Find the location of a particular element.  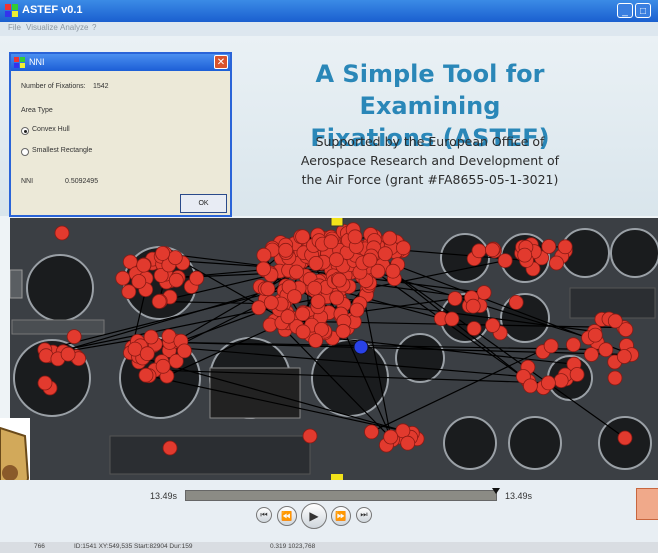

current-fixation-point is located at coordinates (361, 347).